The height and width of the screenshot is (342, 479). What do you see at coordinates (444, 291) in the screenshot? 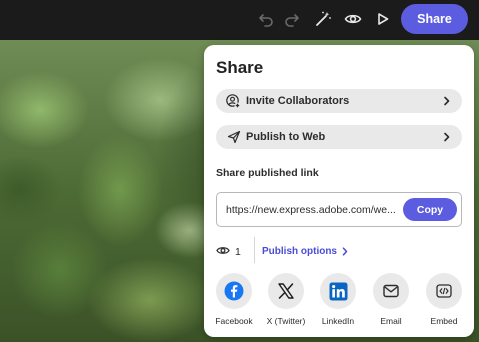
I see `embed-icon` at bounding box center [444, 291].